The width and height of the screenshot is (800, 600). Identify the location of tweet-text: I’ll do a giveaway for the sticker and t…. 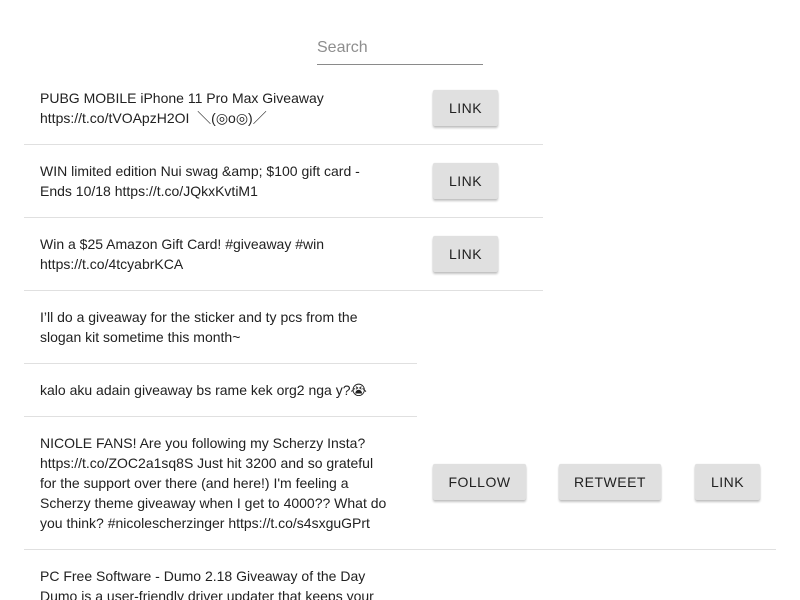
(199, 327).